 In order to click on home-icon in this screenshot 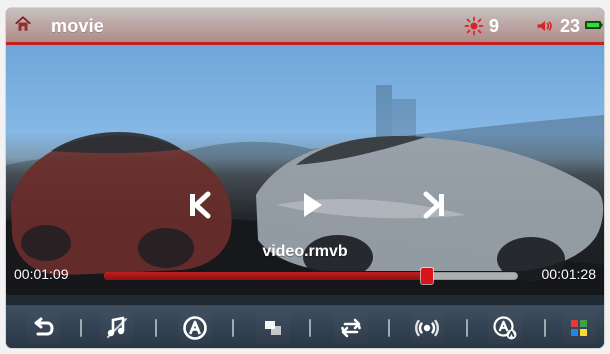, I will do `click(23, 24)`.